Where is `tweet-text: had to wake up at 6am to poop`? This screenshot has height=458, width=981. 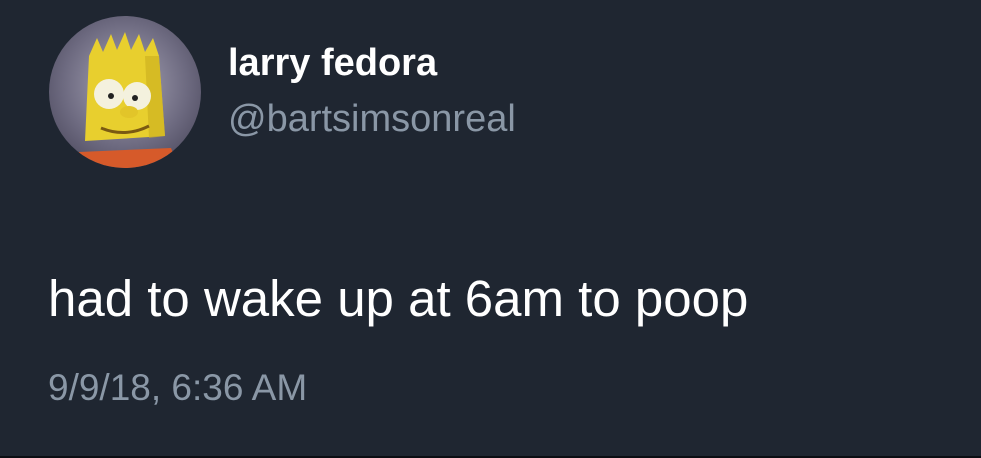 tweet-text: had to wake up at 6am to poop is located at coordinates (398, 298).